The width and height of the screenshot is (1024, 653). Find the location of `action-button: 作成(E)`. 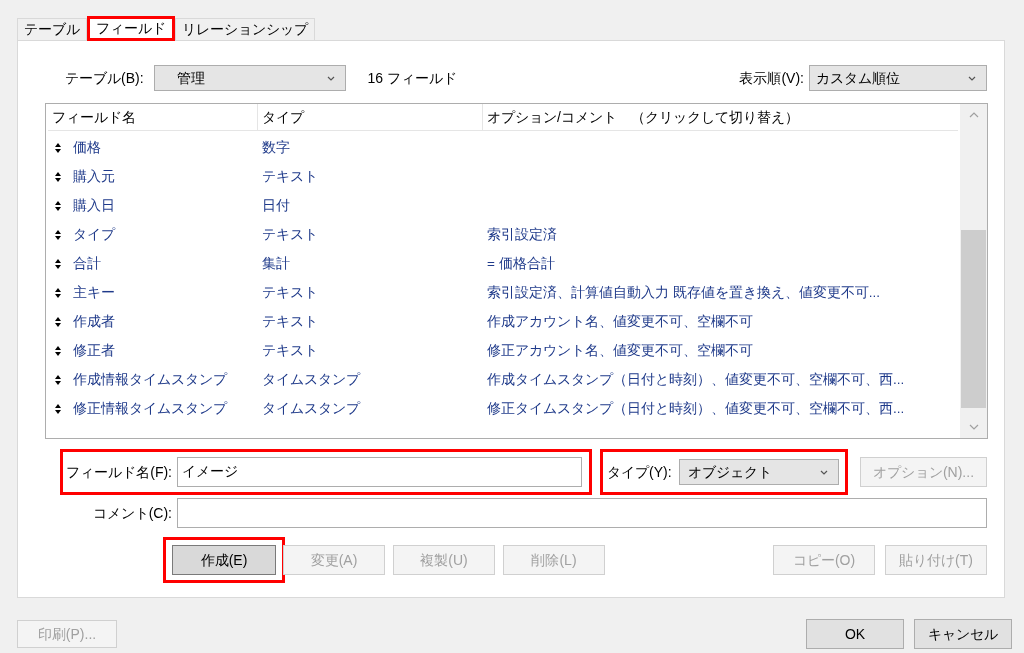

action-button: 作成(E) is located at coordinates (224, 560).